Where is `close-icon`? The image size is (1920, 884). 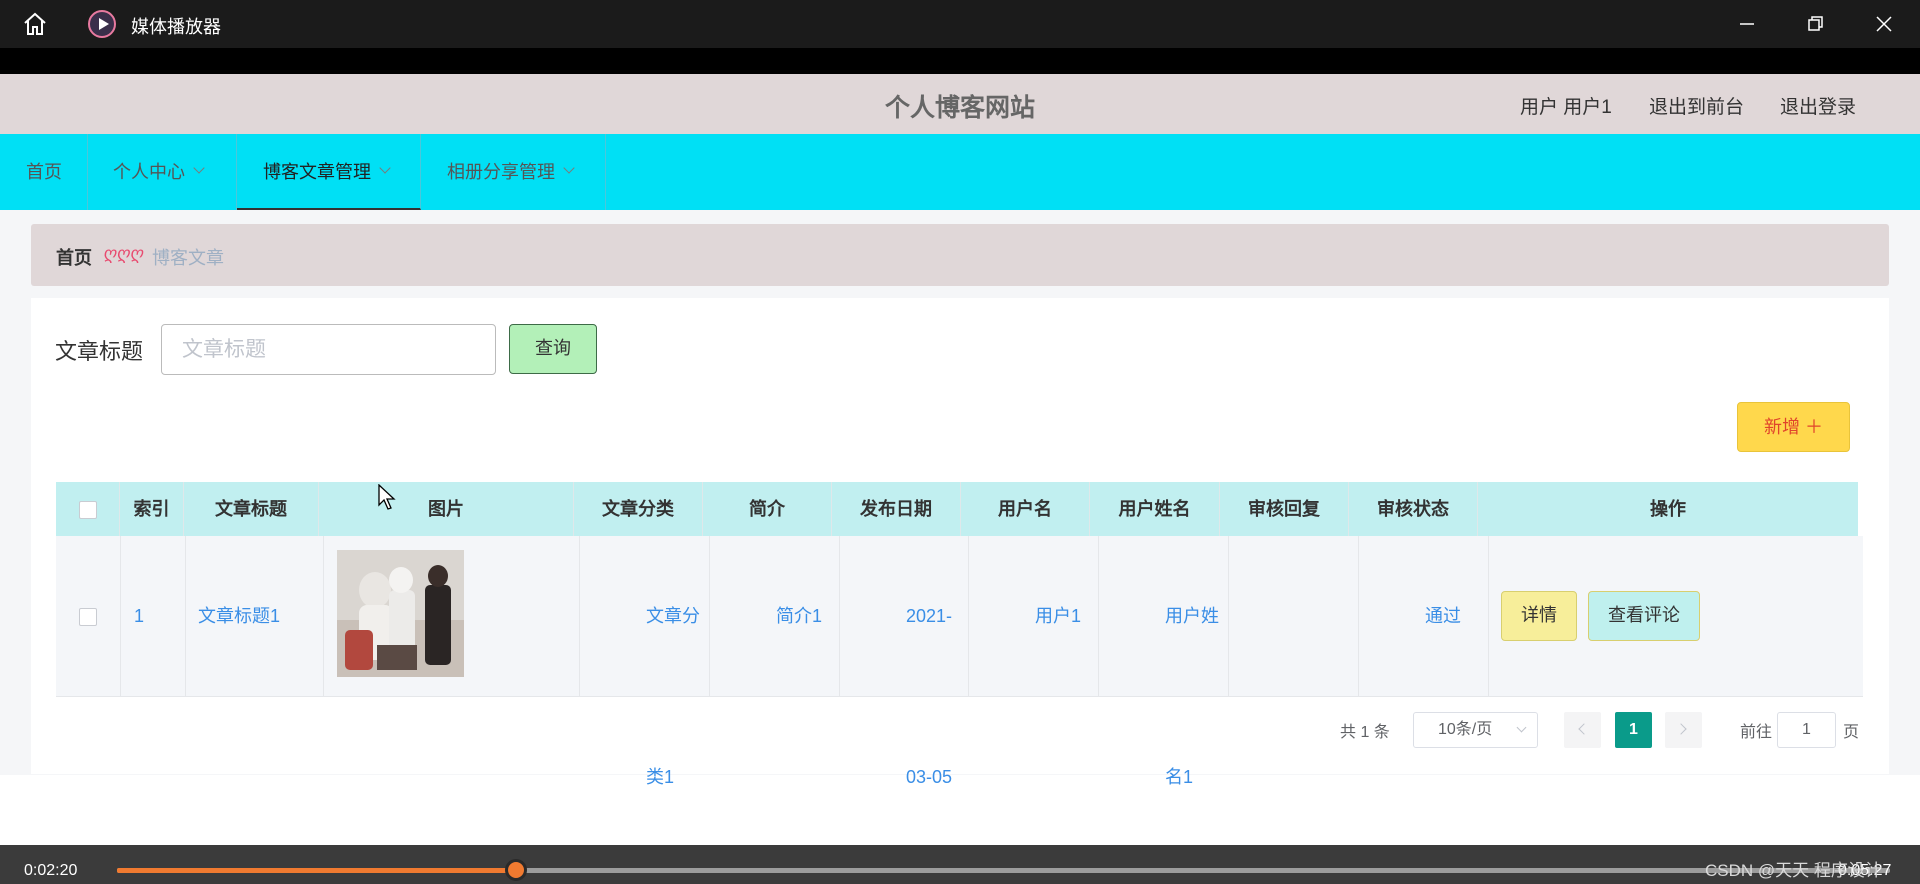 close-icon is located at coordinates (1884, 24).